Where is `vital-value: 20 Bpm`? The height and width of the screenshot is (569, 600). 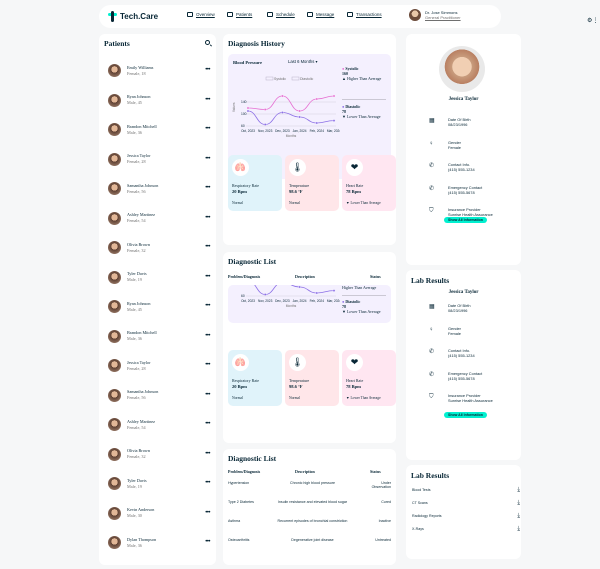
vital-value: 20 Bpm is located at coordinates (239, 386).